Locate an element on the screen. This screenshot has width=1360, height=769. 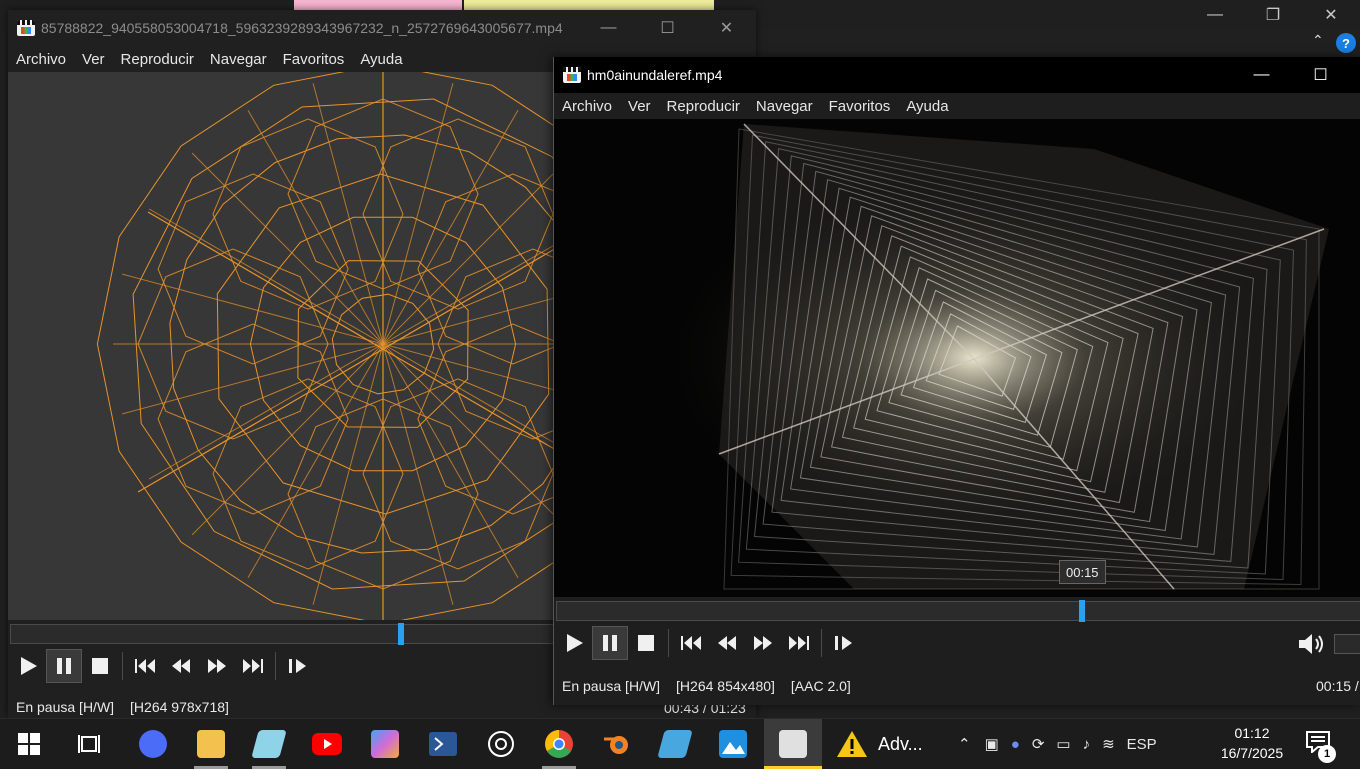
vpn-icon: ● is located at coordinates (1015, 744).